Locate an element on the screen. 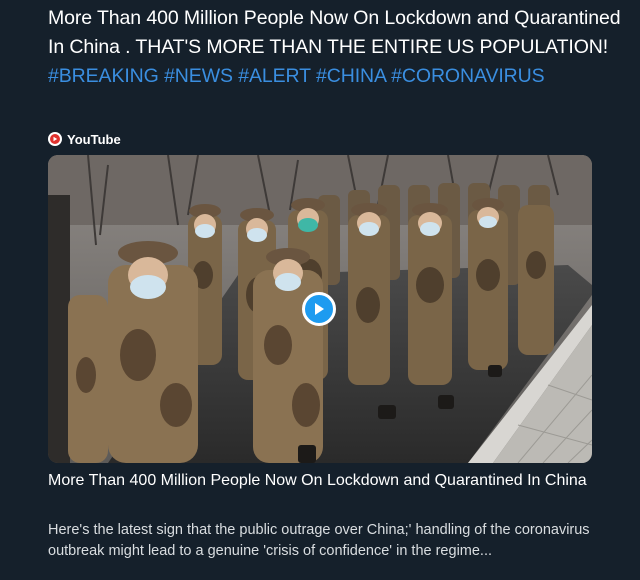 This screenshot has height=580, width=640. hashtag-china: #CHINA is located at coordinates (351, 76).